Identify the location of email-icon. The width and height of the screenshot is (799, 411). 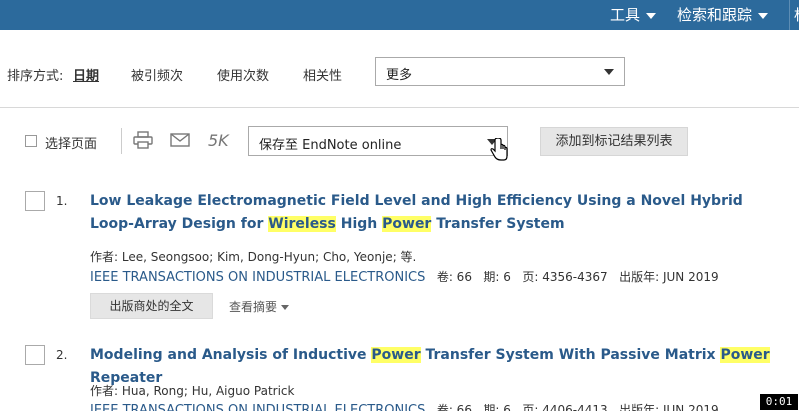
(180, 140).